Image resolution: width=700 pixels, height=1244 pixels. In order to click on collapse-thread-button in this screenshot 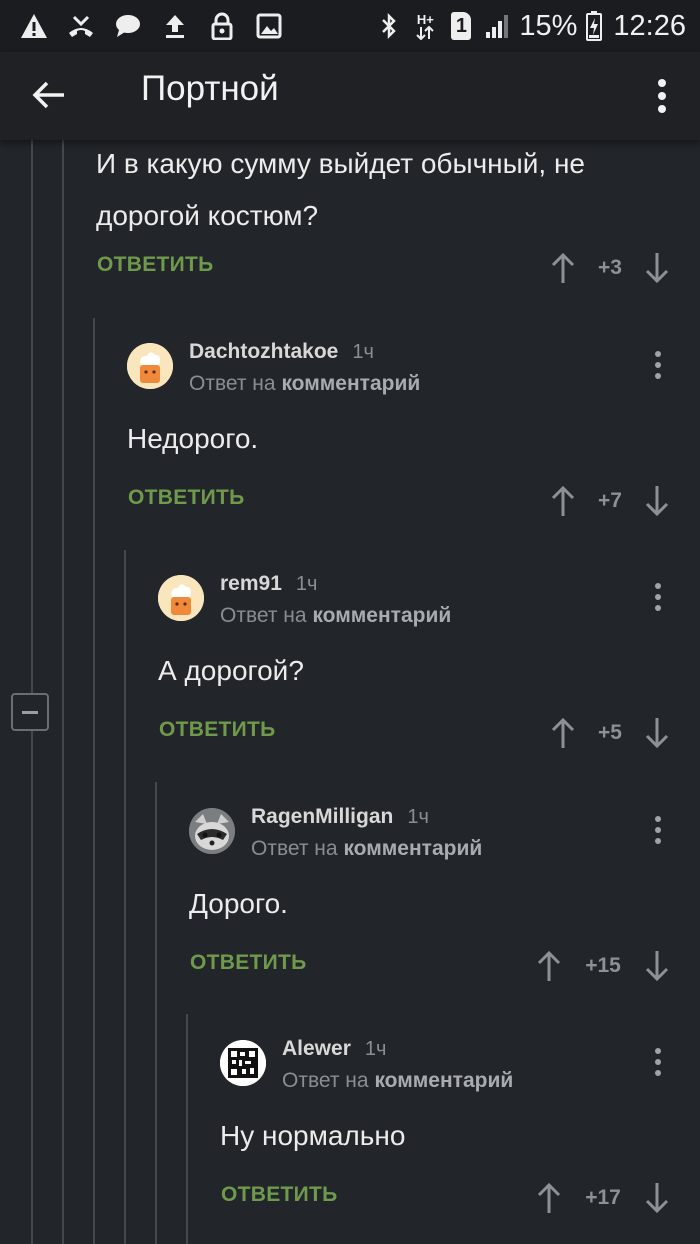, I will do `click(30, 712)`.